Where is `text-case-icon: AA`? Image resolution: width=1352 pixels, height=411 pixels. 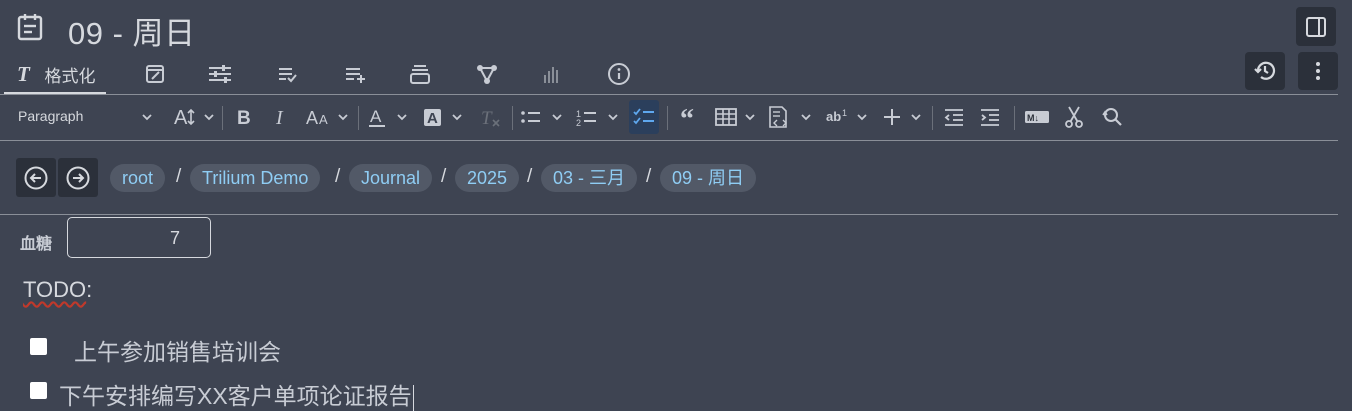
text-case-icon: AA is located at coordinates (329, 117).